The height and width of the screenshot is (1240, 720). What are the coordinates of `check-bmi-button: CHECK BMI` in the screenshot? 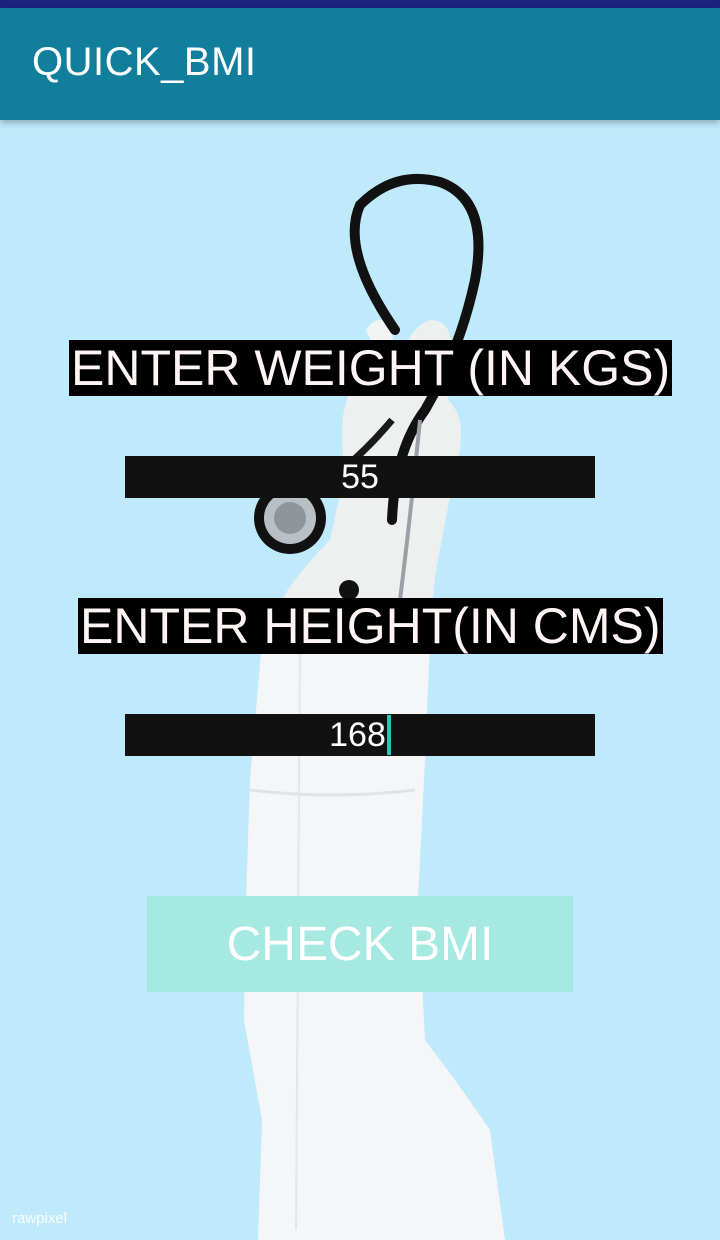 It's located at (360, 944).